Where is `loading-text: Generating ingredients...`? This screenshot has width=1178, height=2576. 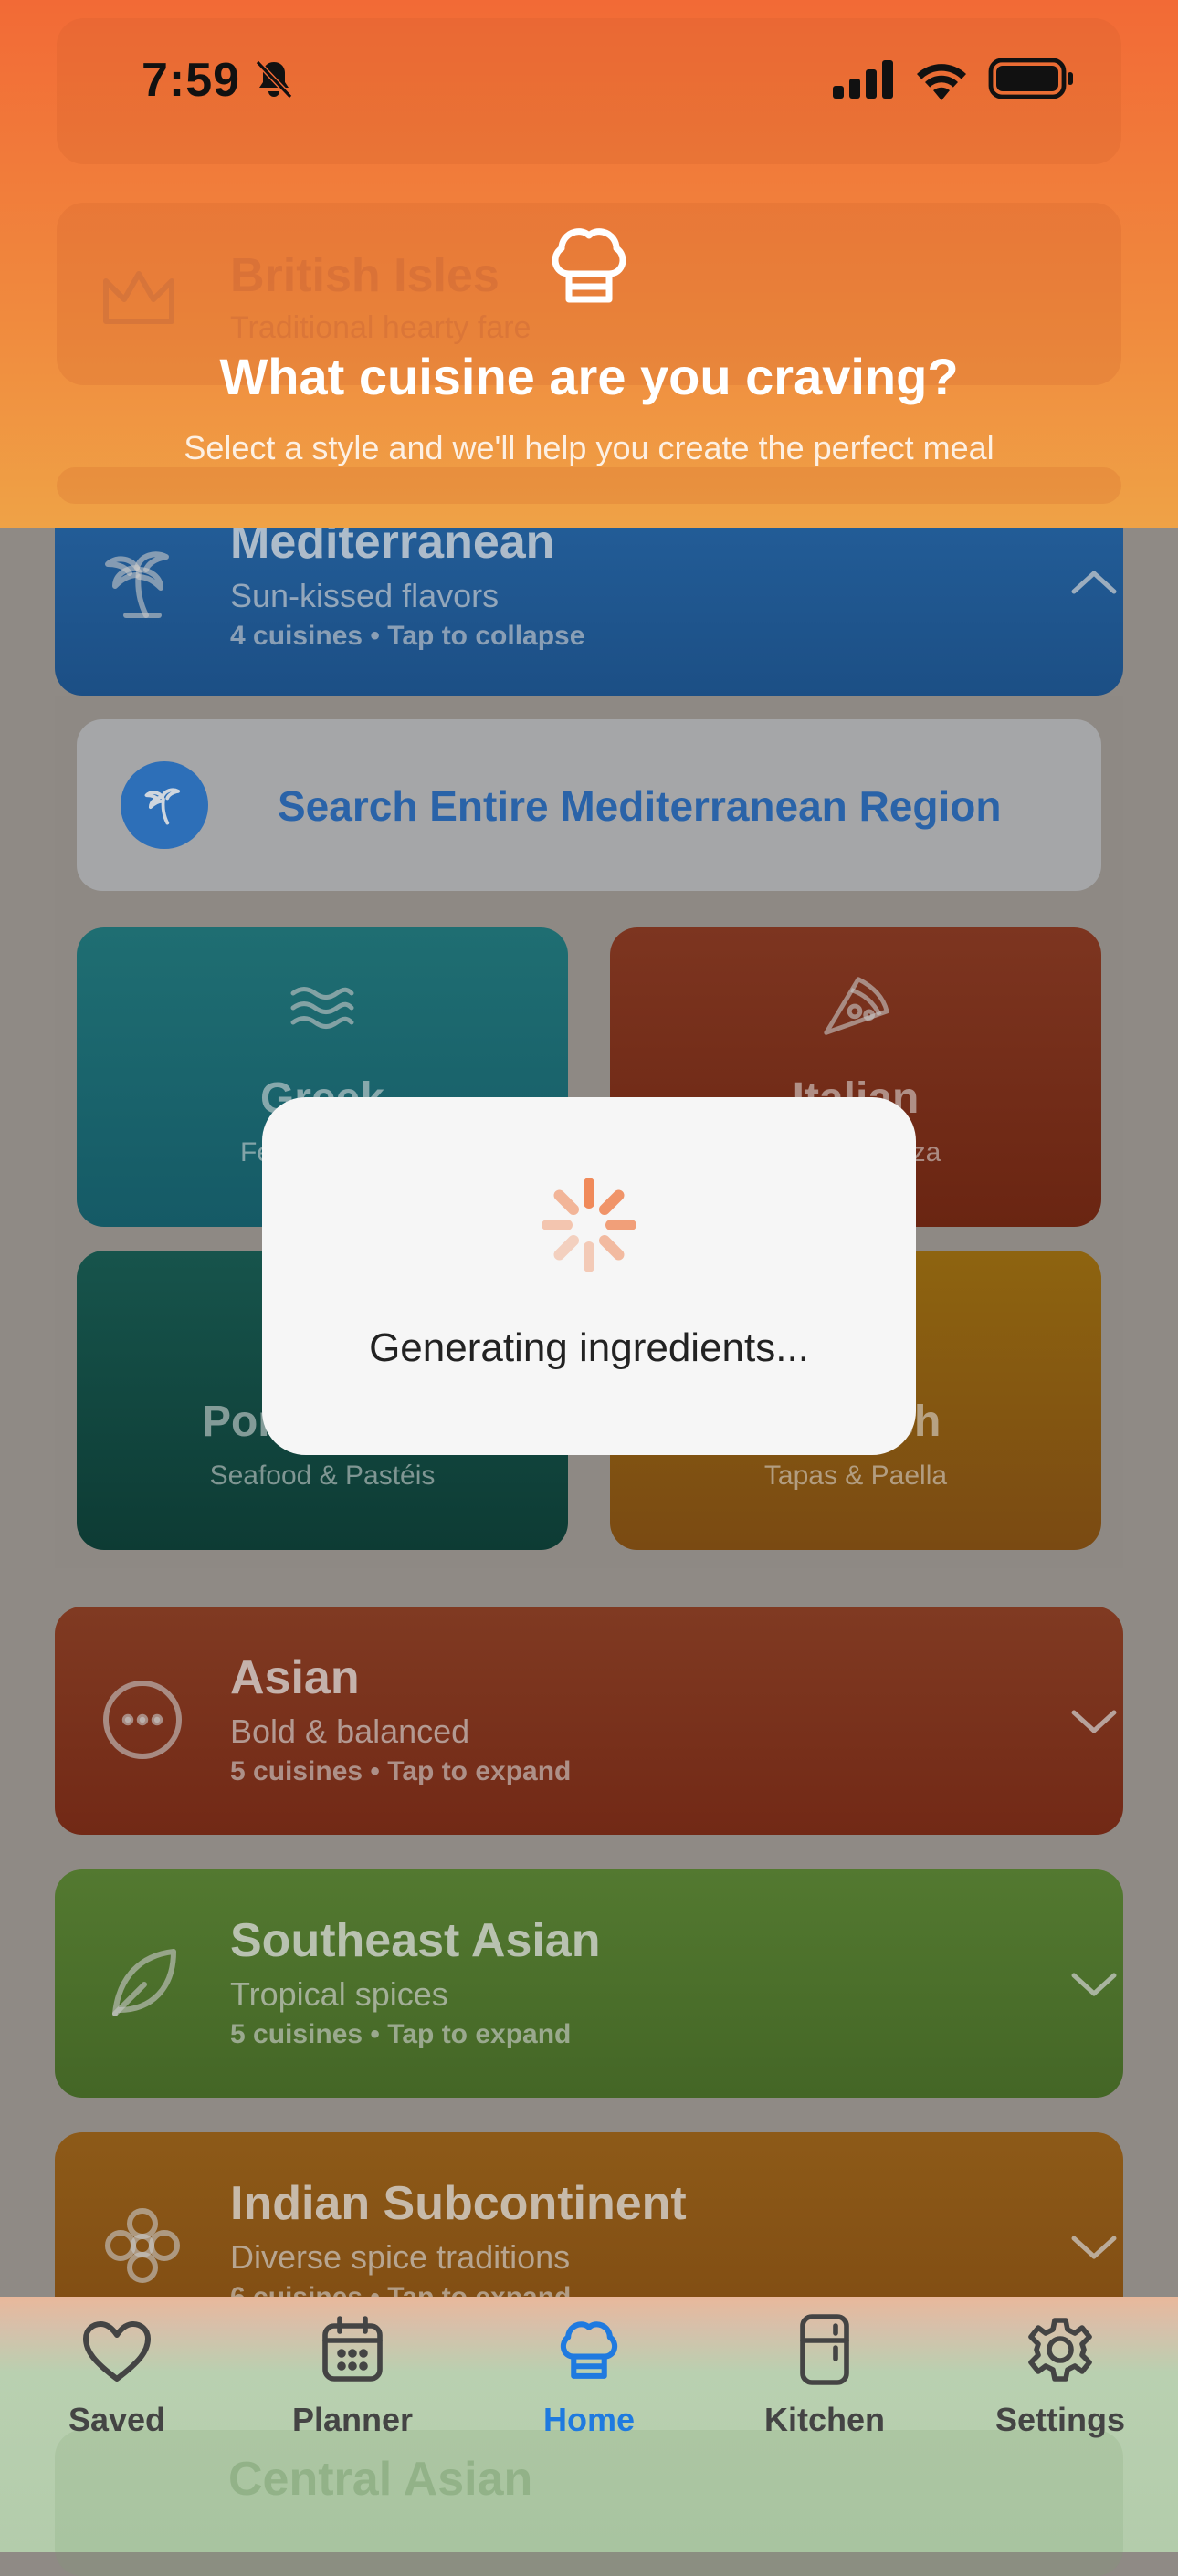 loading-text: Generating ingredients... is located at coordinates (589, 1347).